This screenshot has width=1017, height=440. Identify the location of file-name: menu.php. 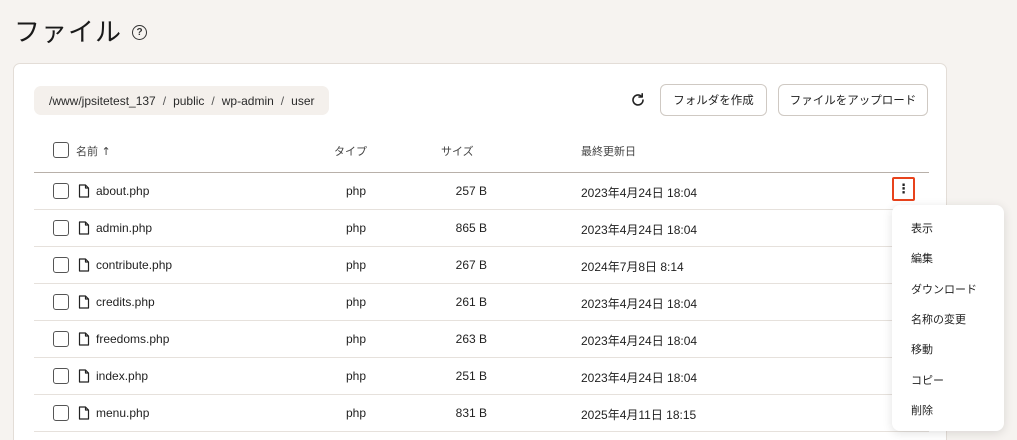
(122, 413).